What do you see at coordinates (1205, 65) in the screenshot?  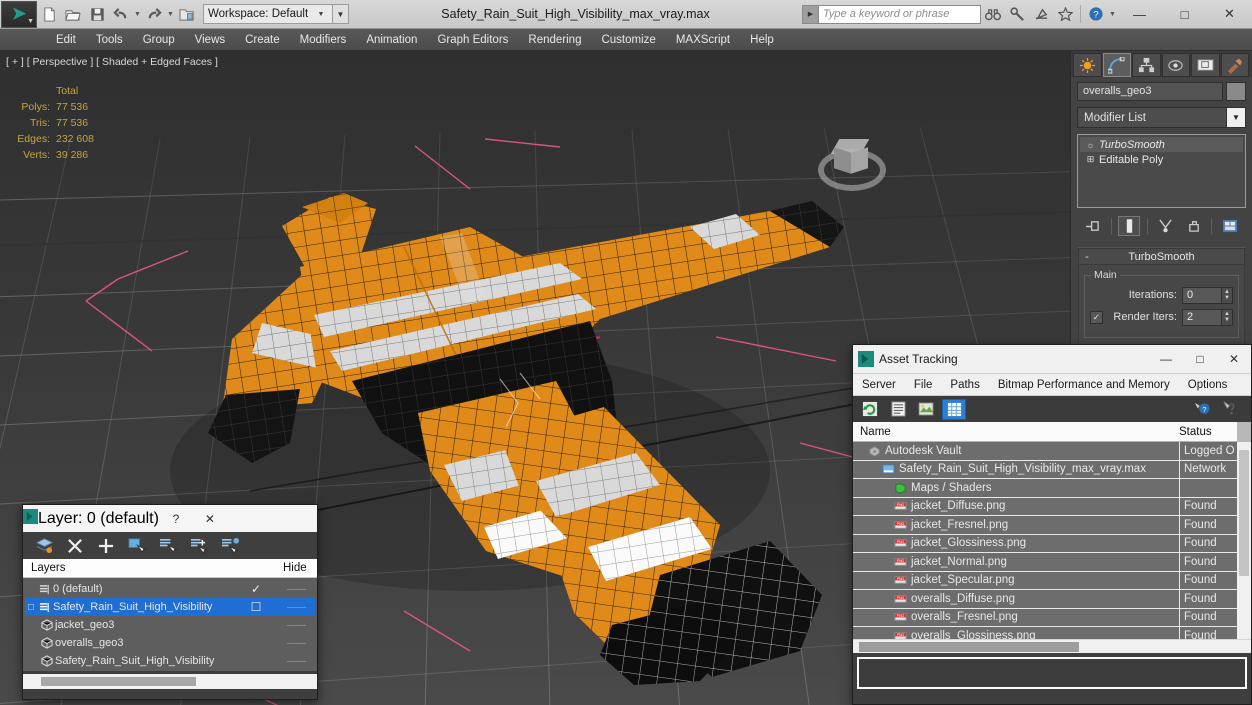 I see `display-tab` at bounding box center [1205, 65].